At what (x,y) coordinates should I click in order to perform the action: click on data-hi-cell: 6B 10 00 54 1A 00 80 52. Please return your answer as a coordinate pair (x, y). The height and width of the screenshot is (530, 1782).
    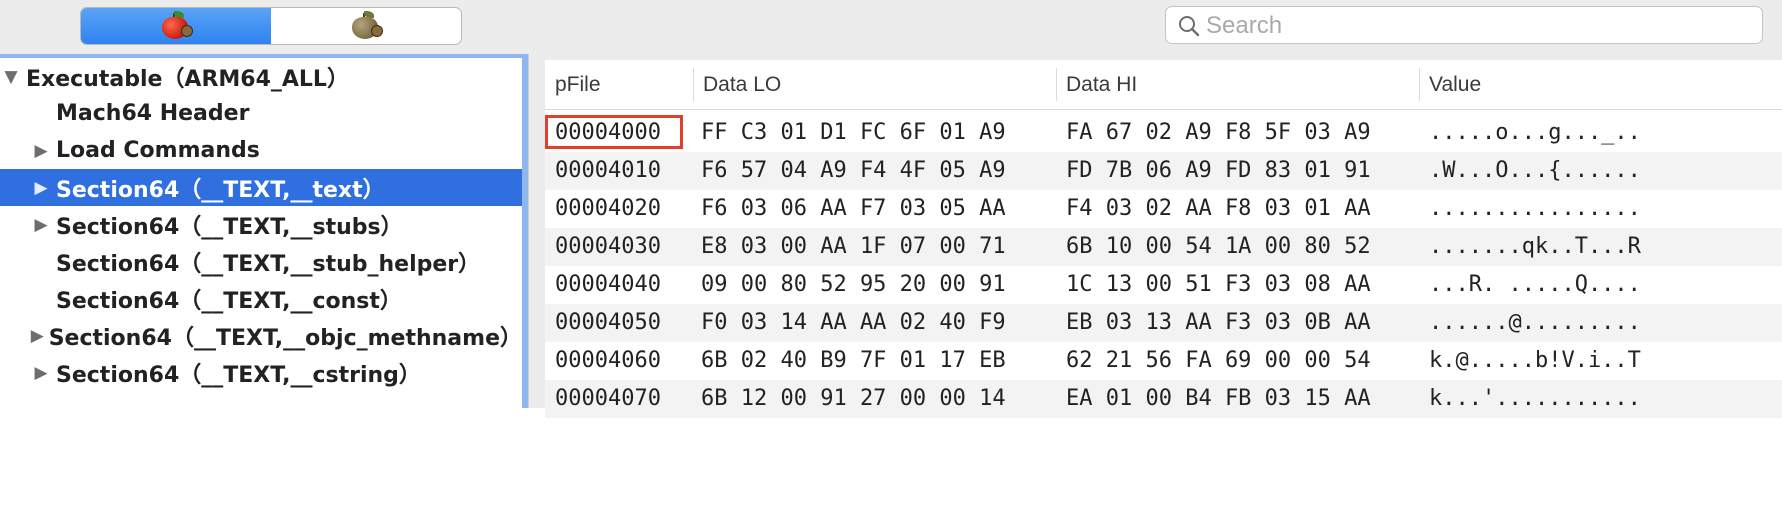
    Looking at the image, I should click on (1218, 246).